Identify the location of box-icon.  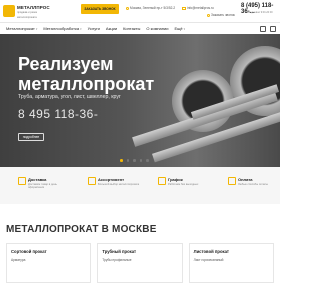
(92, 181).